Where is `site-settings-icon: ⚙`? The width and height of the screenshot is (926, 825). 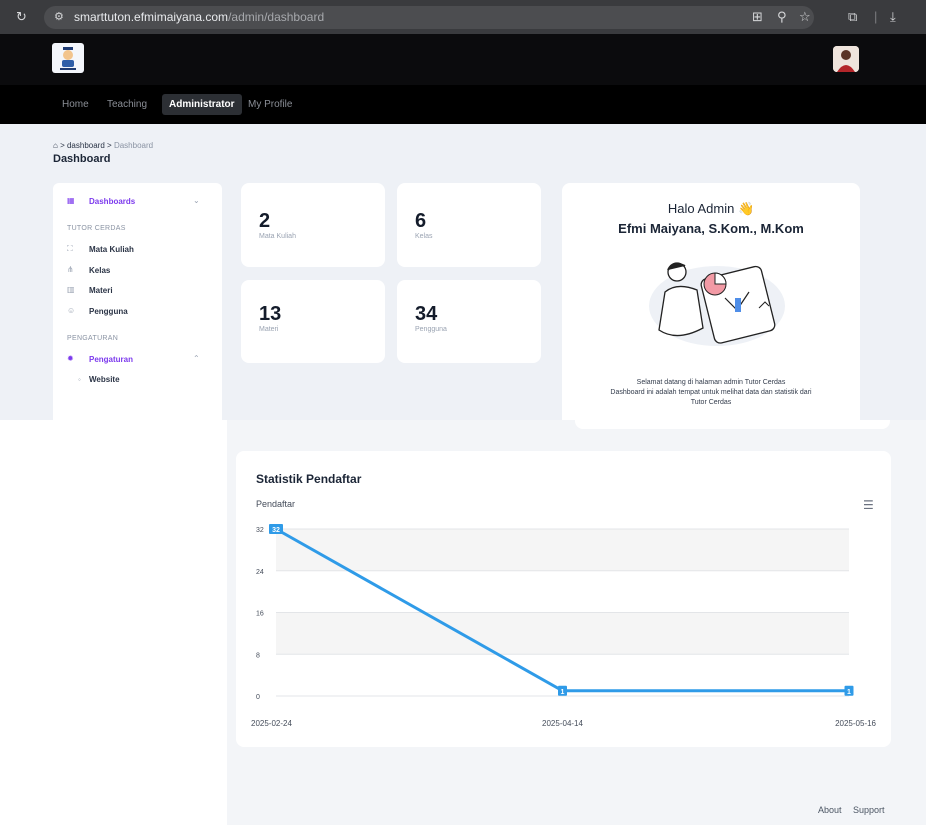 site-settings-icon: ⚙ is located at coordinates (59, 17).